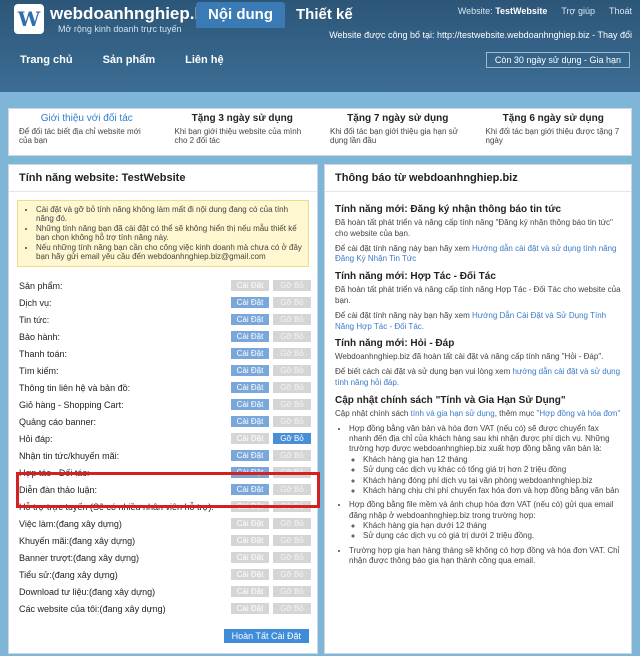 The height and width of the screenshot is (656, 640). I want to click on feature-name: Tiểu sử:(đang xây dựng), so click(68, 574).